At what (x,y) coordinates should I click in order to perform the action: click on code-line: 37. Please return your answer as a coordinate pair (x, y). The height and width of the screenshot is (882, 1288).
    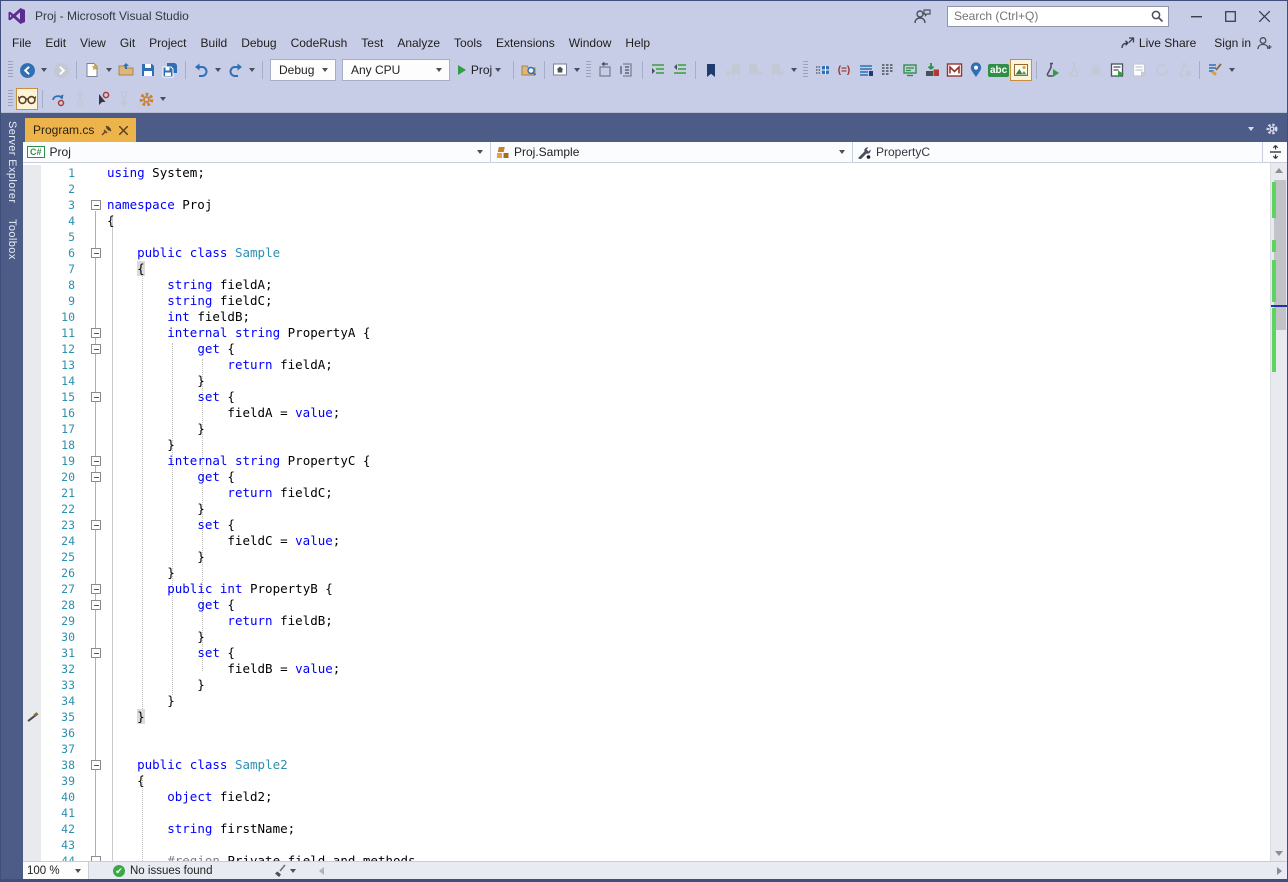
    Looking at the image, I should click on (646, 749).